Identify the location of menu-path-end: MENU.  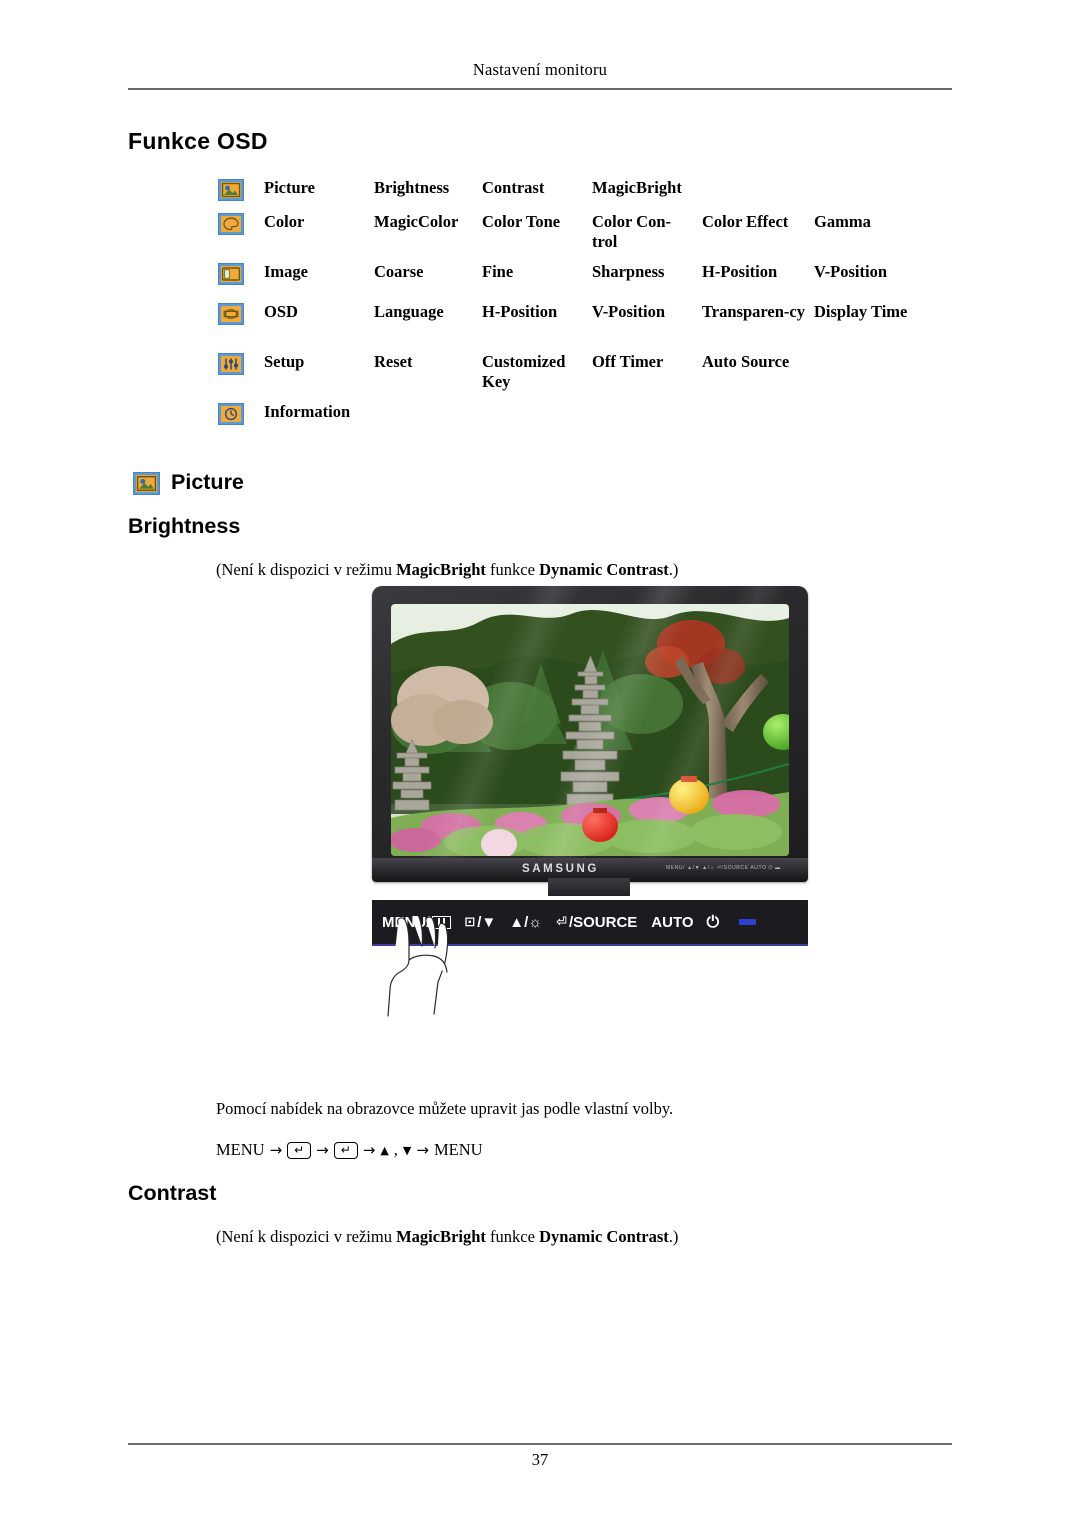
(458, 1149).